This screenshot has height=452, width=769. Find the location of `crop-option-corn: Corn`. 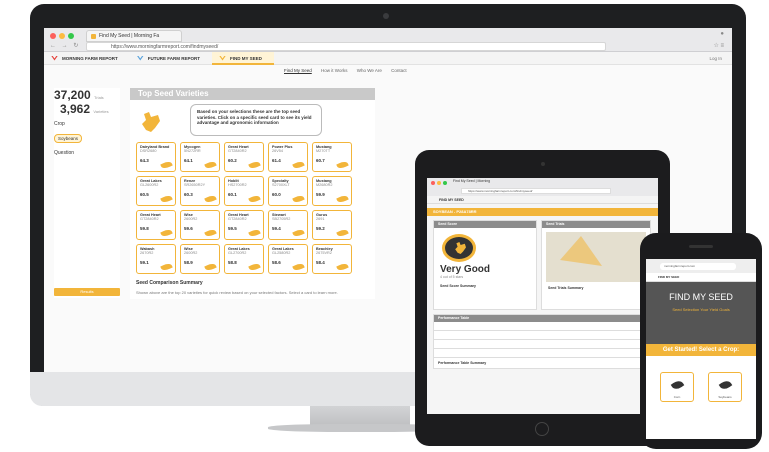

crop-option-corn: Corn is located at coordinates (677, 387).